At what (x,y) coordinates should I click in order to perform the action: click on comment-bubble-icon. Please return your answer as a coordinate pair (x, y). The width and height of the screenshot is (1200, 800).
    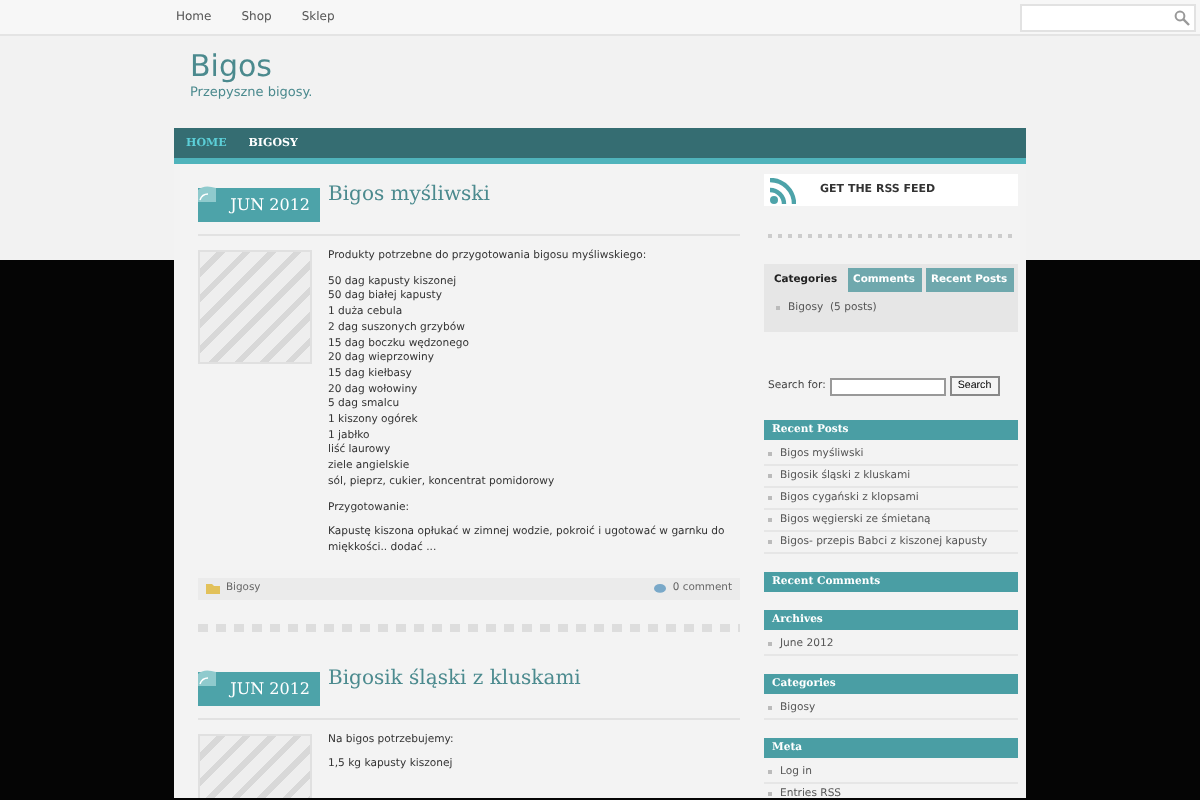
    Looking at the image, I should click on (660, 588).